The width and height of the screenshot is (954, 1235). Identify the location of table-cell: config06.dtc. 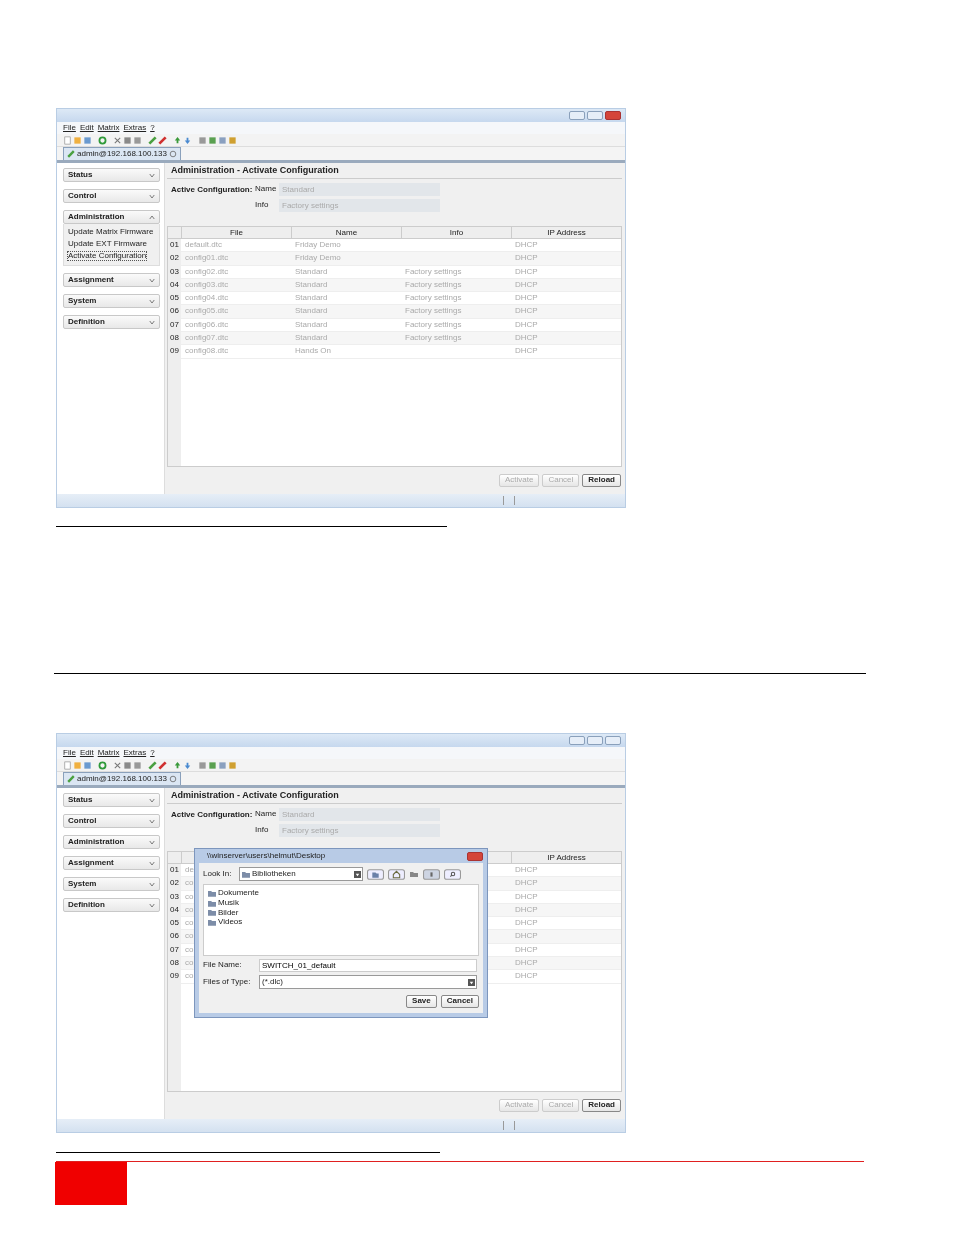
(207, 324).